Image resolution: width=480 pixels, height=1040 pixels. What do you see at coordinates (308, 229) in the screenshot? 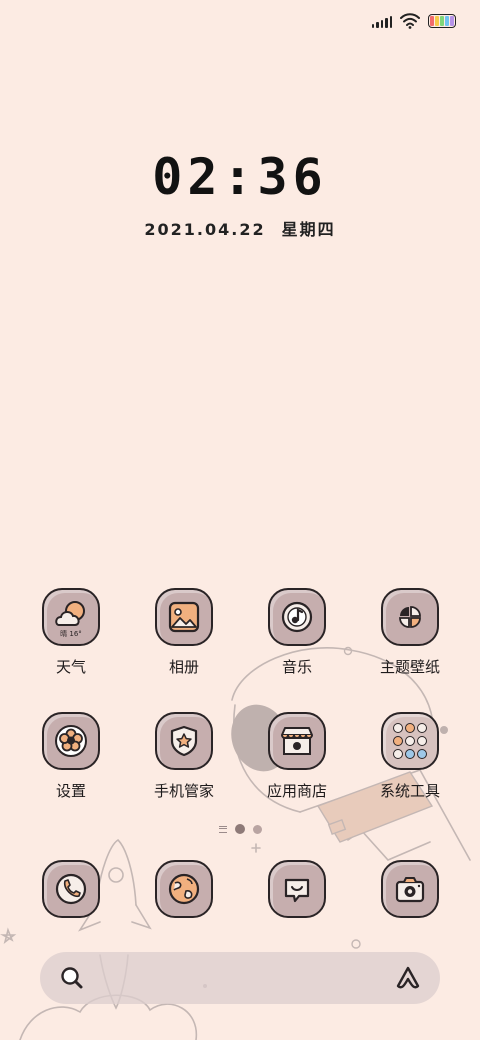
I see `weekday-text: 星期四` at bounding box center [308, 229].